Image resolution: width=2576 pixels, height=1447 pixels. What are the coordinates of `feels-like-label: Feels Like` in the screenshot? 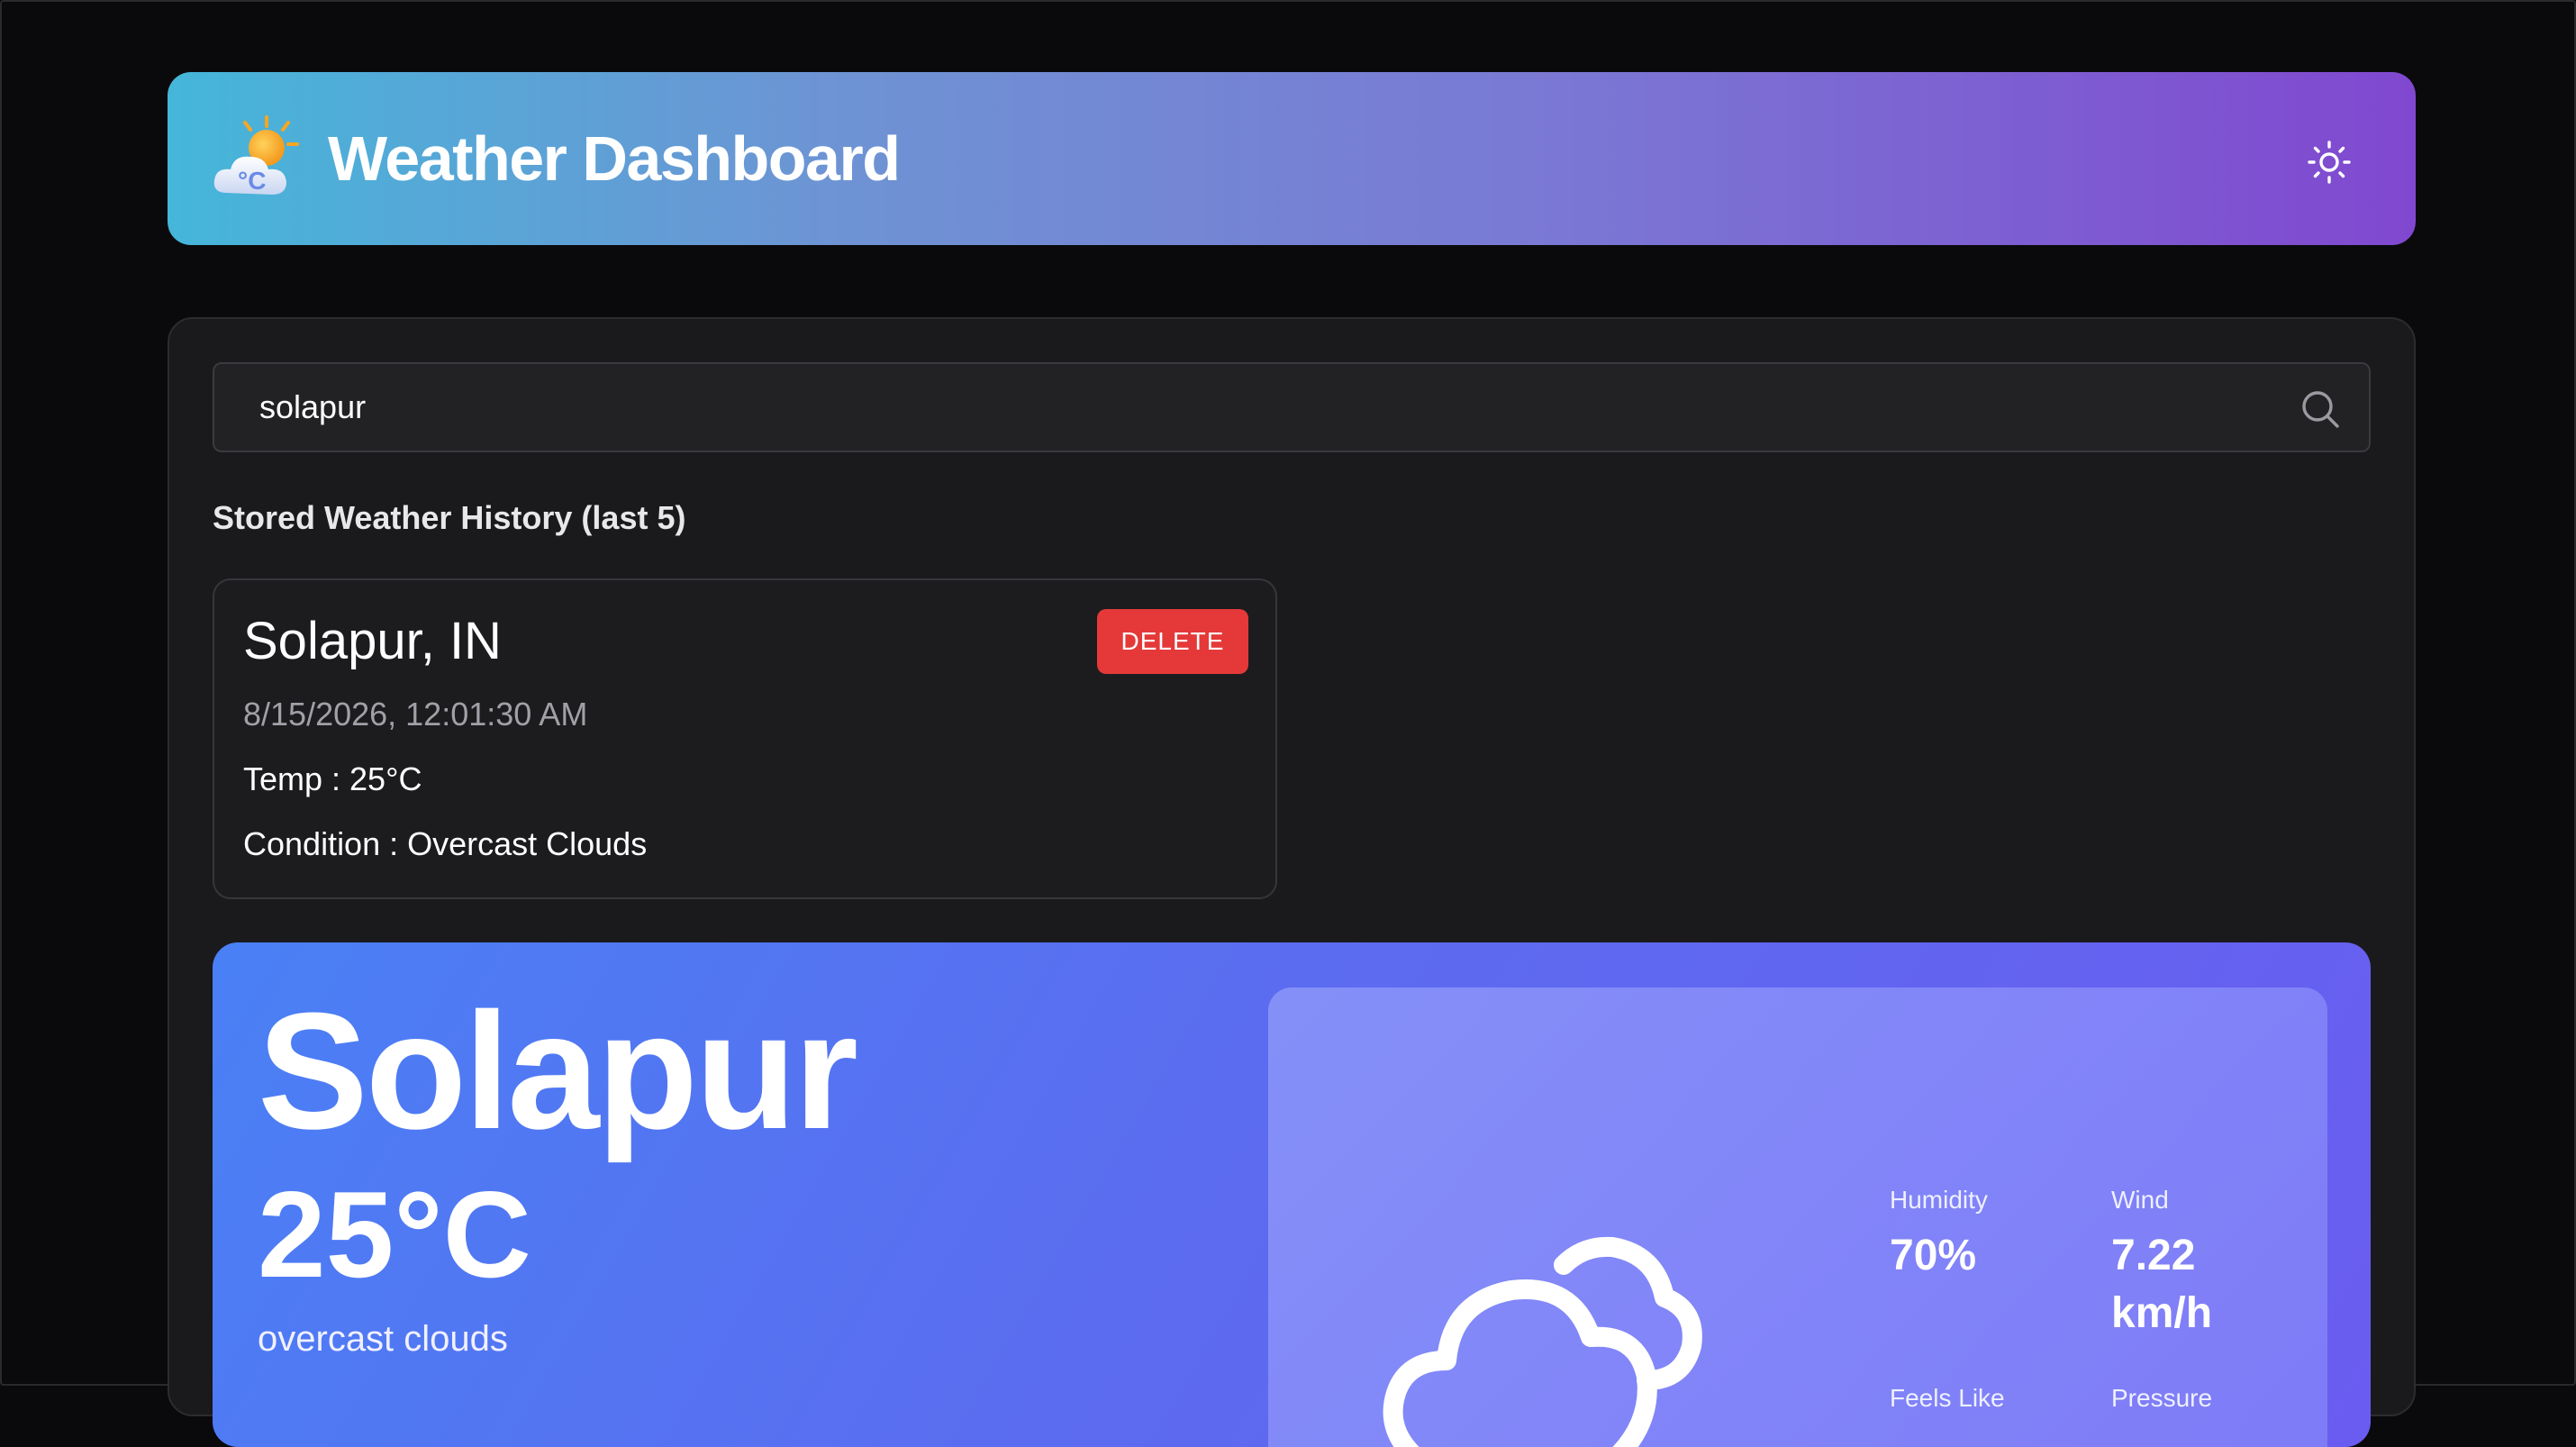 It's located at (1948, 1398).